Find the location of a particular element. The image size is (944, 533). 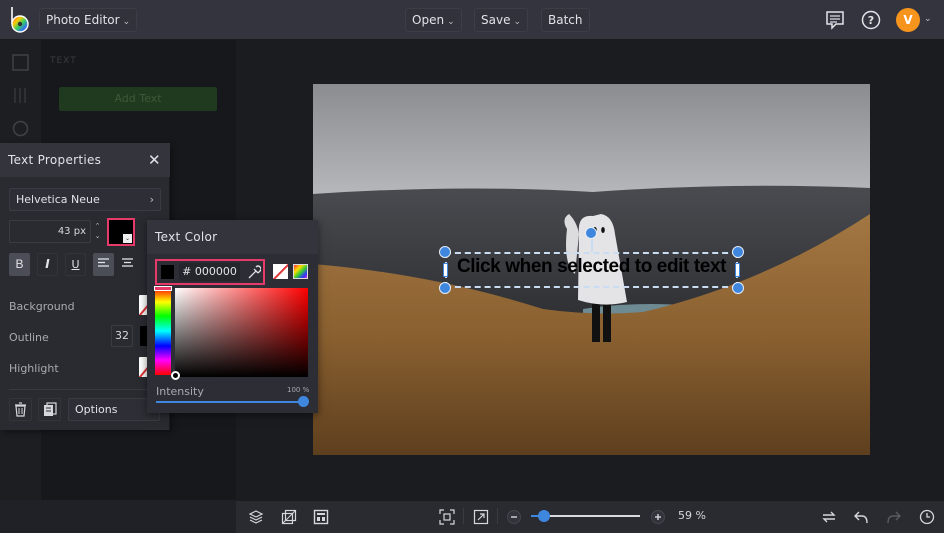

user-avatar: V is located at coordinates (908, 20).